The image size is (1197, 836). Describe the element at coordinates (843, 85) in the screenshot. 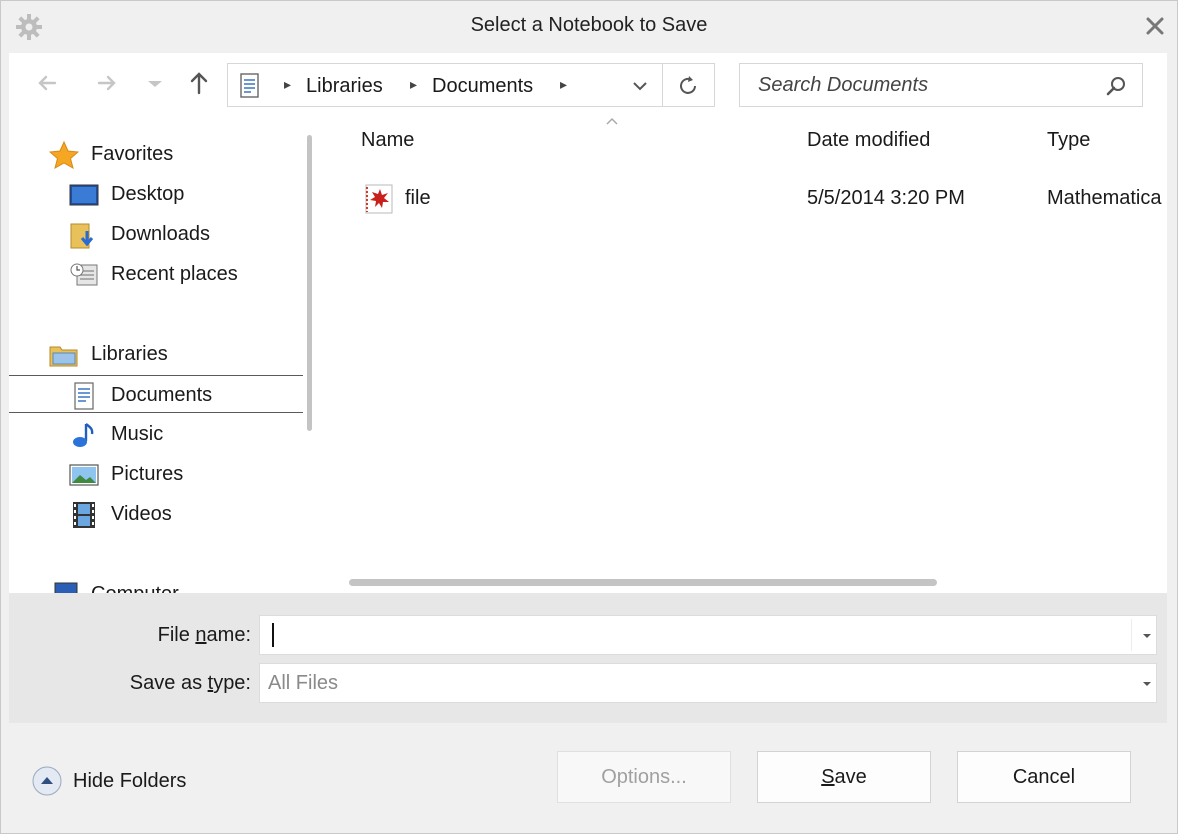

I see `search-input: Search Documents` at that location.